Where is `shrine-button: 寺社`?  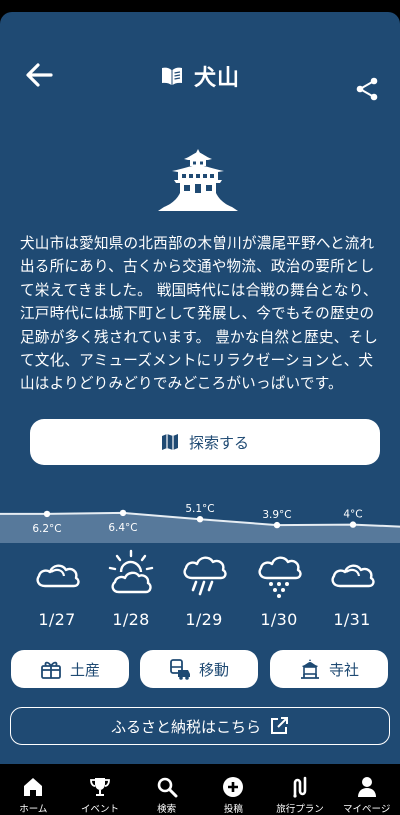
shrine-button: 寺社 is located at coordinates (329, 669).